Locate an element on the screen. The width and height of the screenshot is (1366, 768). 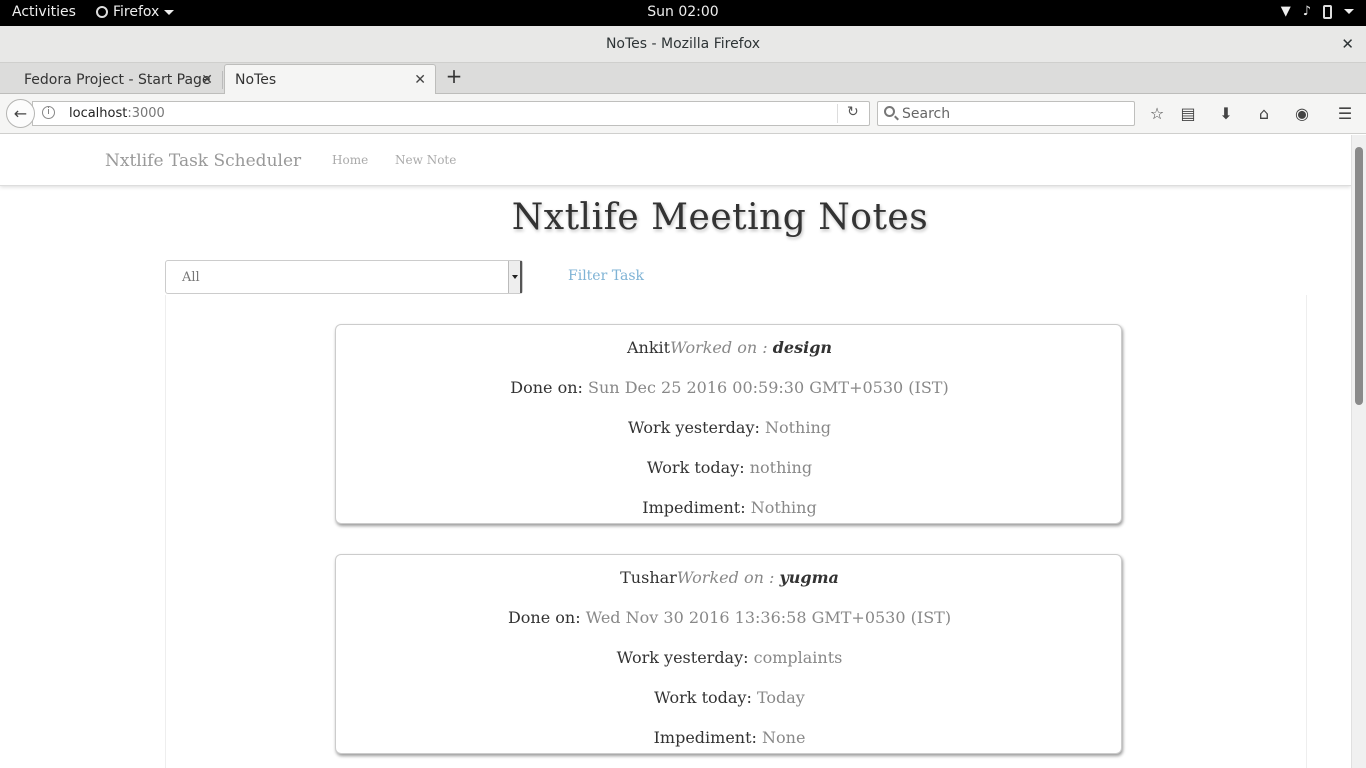
volume-icon: ♪ is located at coordinates (1306, 11).